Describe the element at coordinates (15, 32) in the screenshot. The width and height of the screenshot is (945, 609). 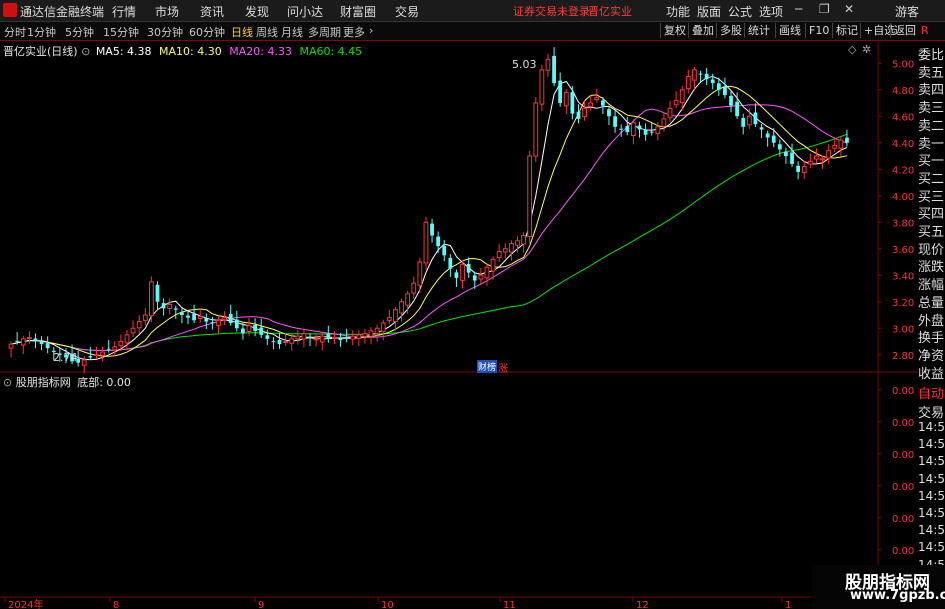
I see `period-intraday: 分时` at that location.